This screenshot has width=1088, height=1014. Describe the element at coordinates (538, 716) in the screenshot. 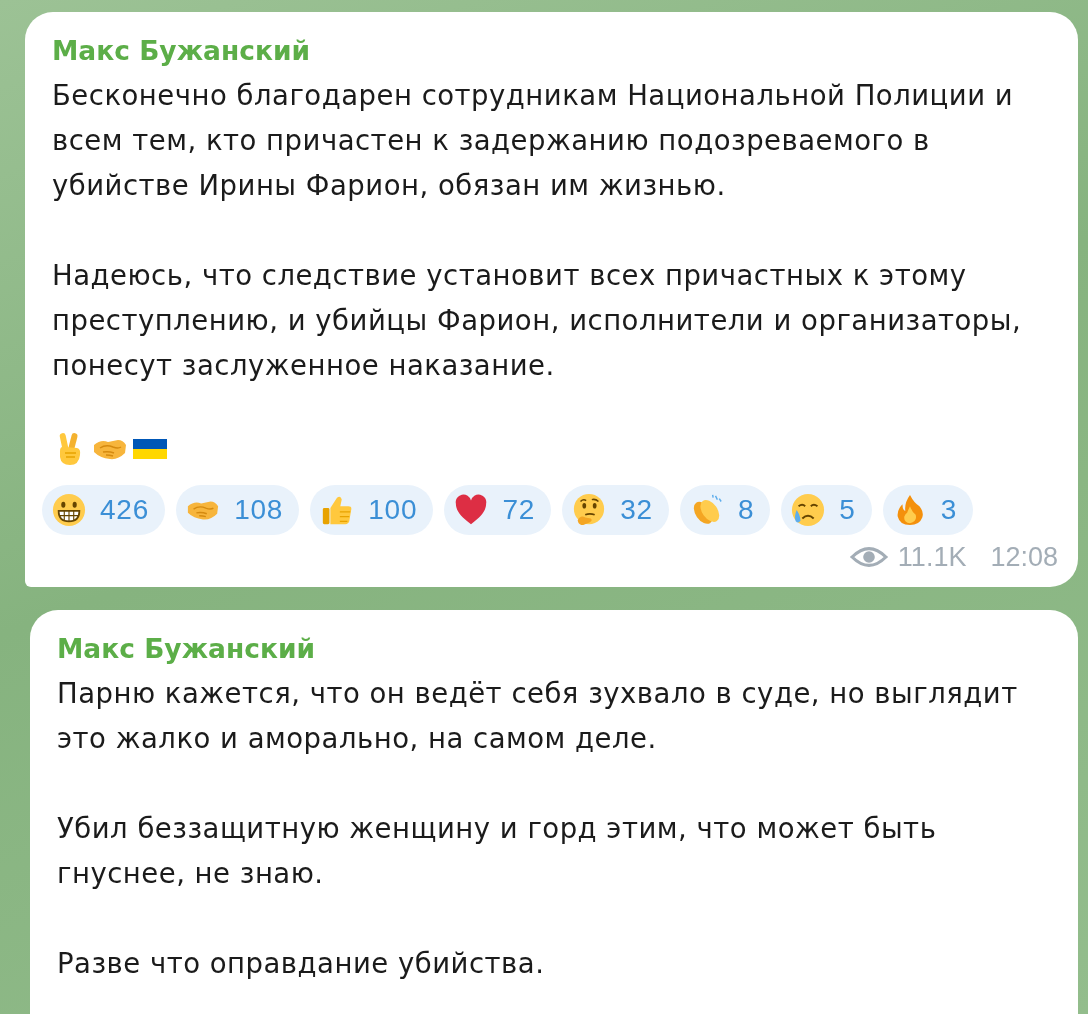

I see `message-text: Парню кажется, что он ведёт себя зухвало в суде, но выглядит это жалко и аморально, на самом деле.` at that location.